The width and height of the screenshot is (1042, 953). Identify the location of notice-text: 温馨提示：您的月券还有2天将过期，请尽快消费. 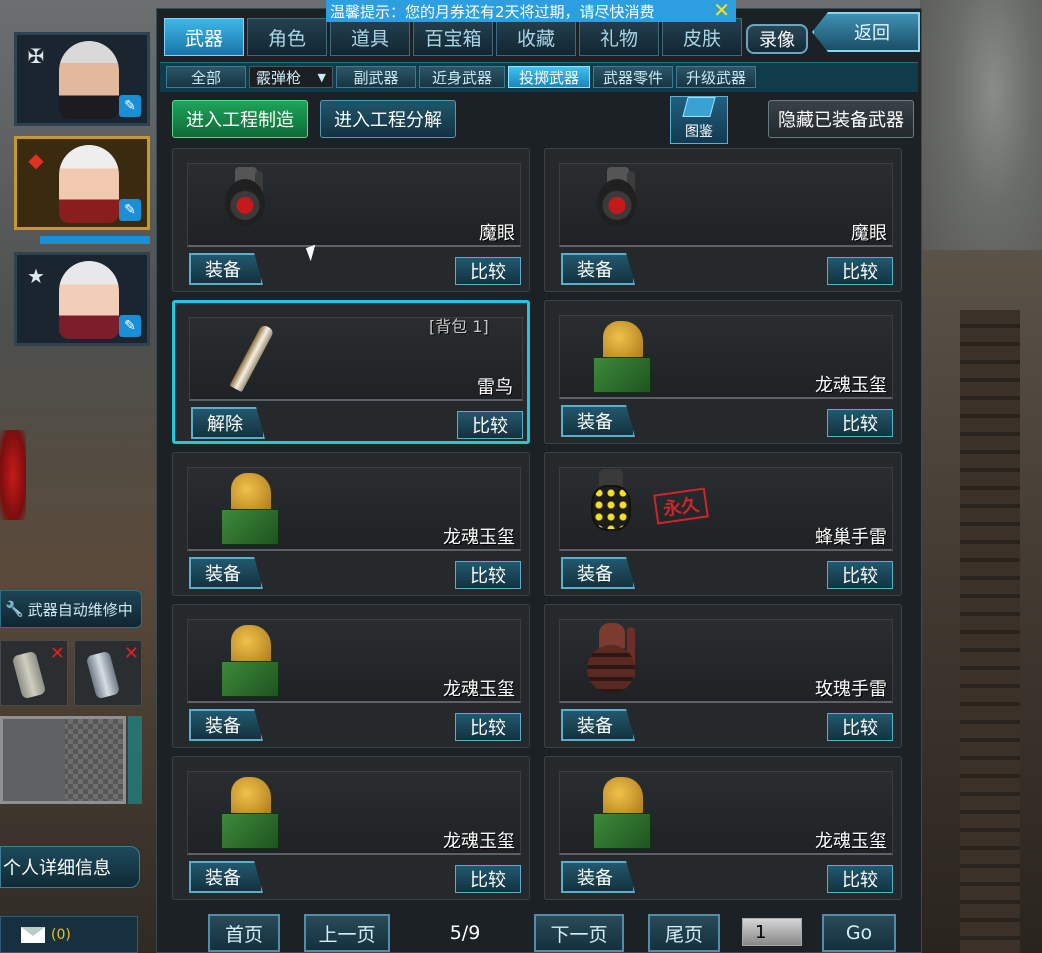
(492, 11).